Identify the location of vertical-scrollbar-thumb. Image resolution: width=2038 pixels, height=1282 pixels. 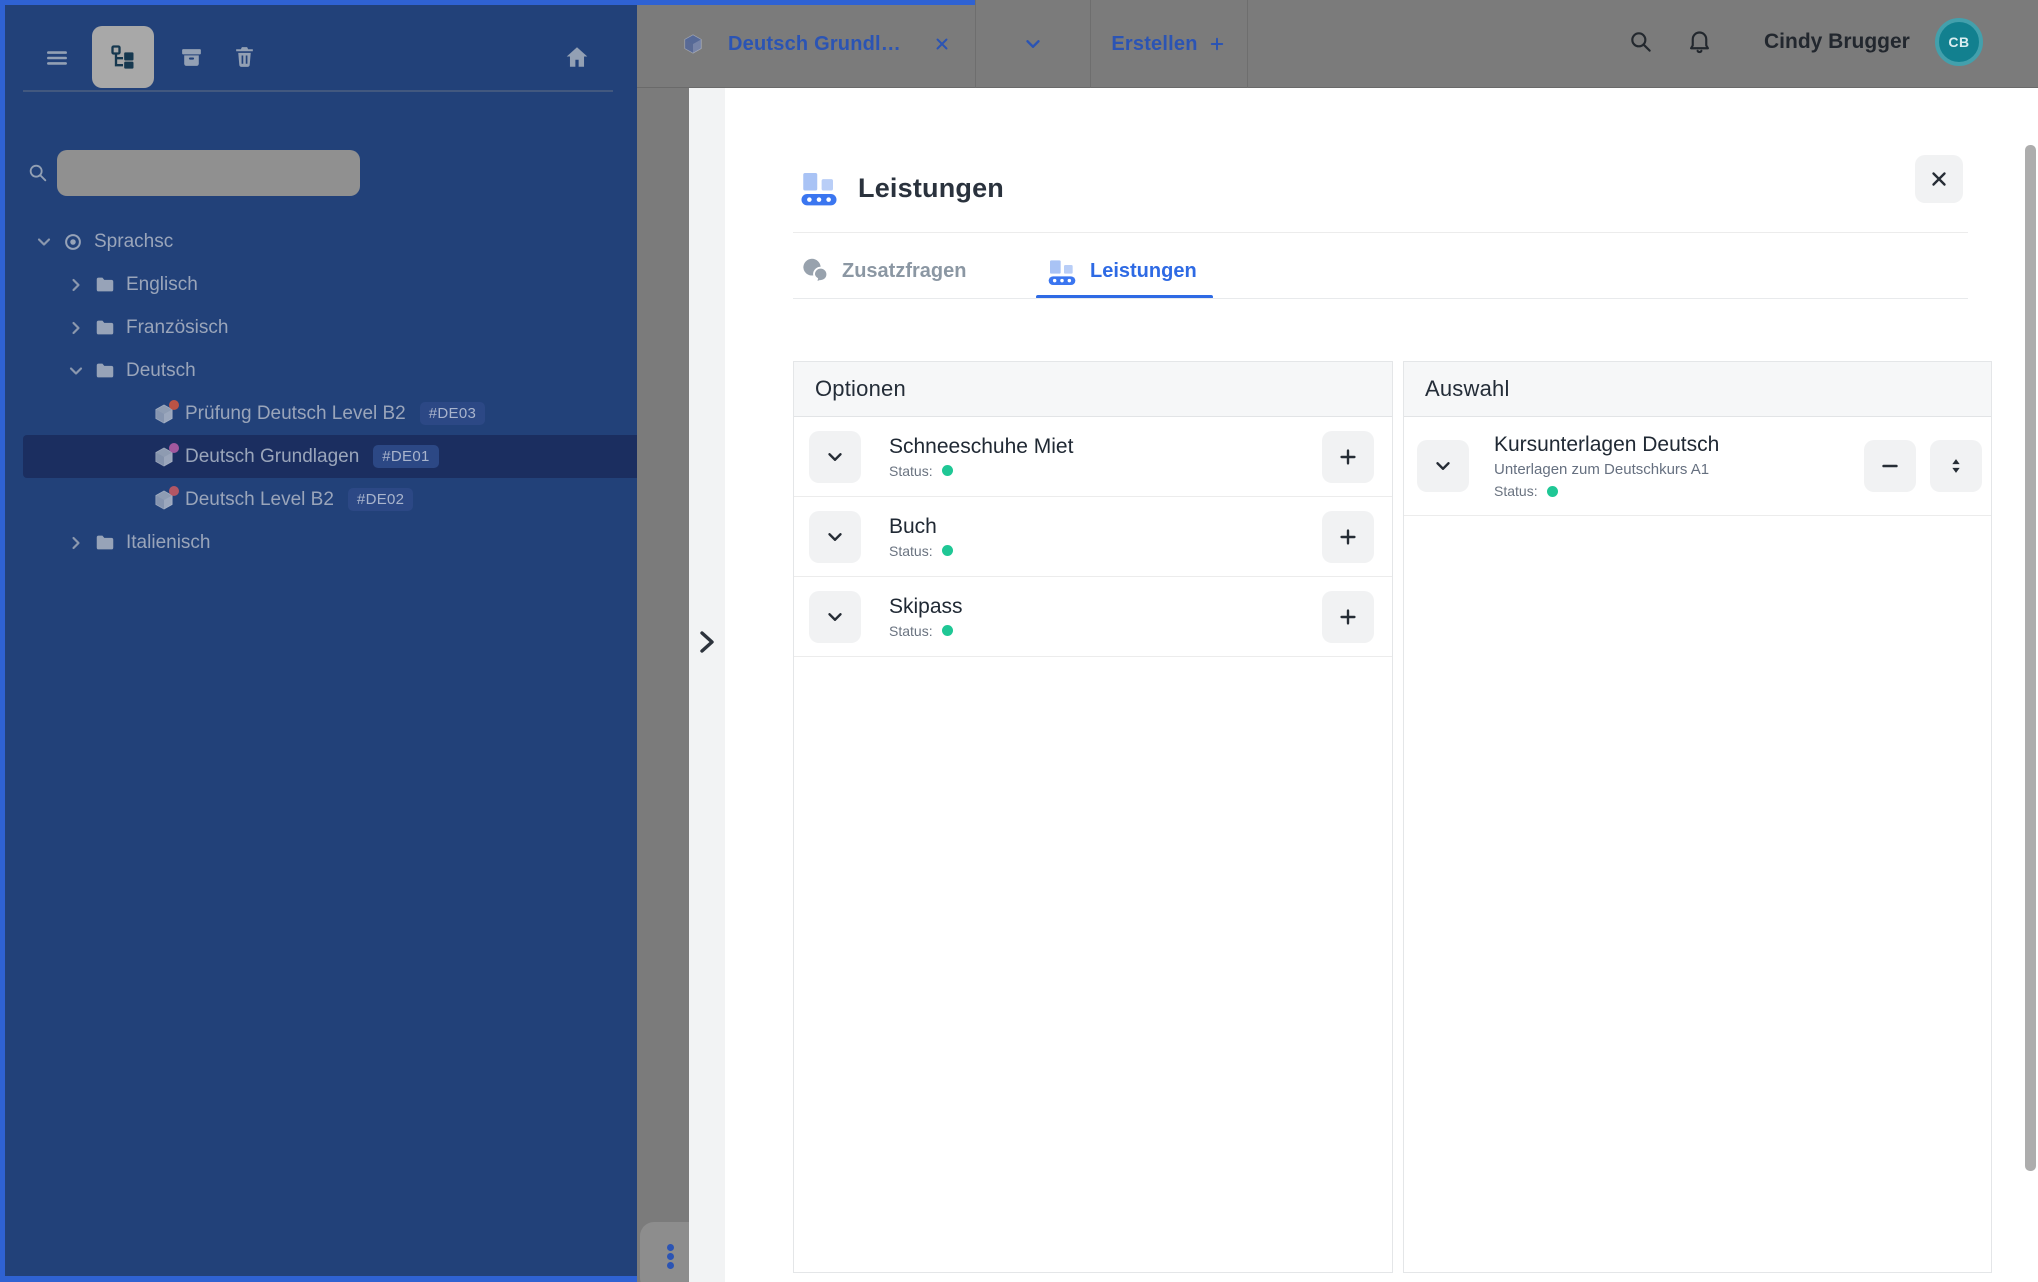
(2030, 658).